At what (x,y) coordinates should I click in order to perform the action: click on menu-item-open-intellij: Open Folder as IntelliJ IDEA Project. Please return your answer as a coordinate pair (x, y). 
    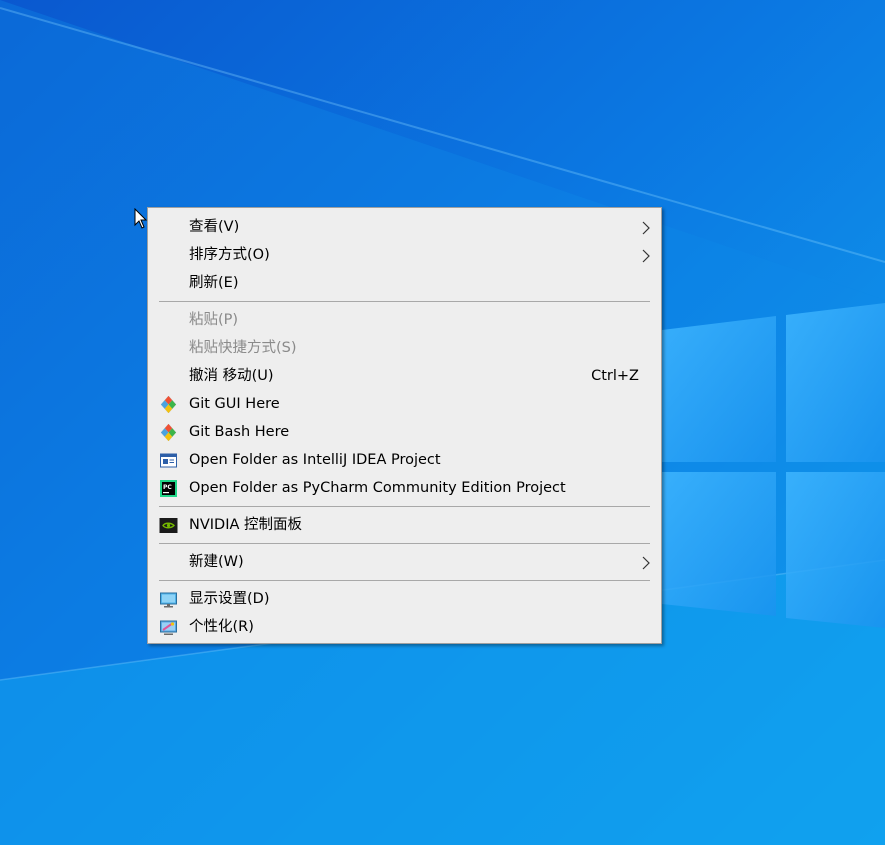
    Looking at the image, I should click on (404, 460).